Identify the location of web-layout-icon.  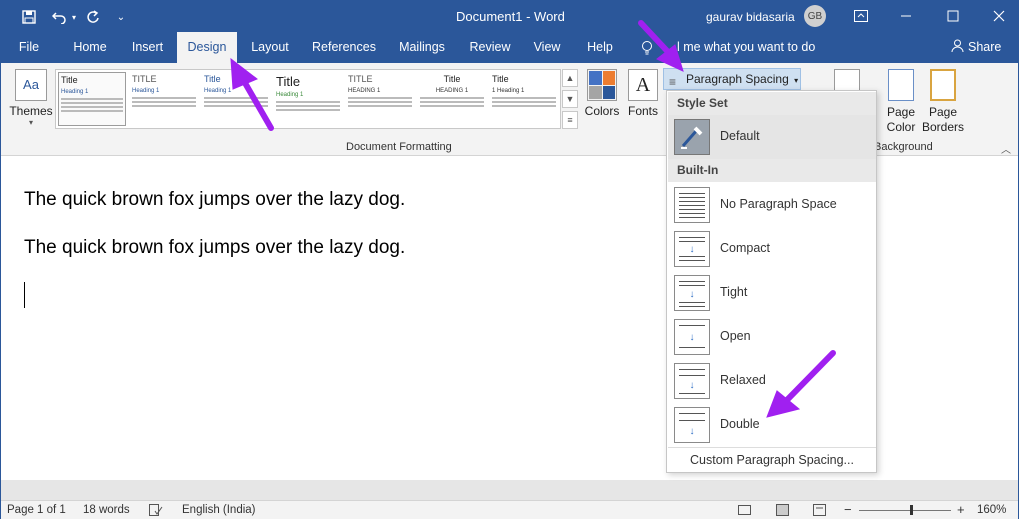
(819, 511).